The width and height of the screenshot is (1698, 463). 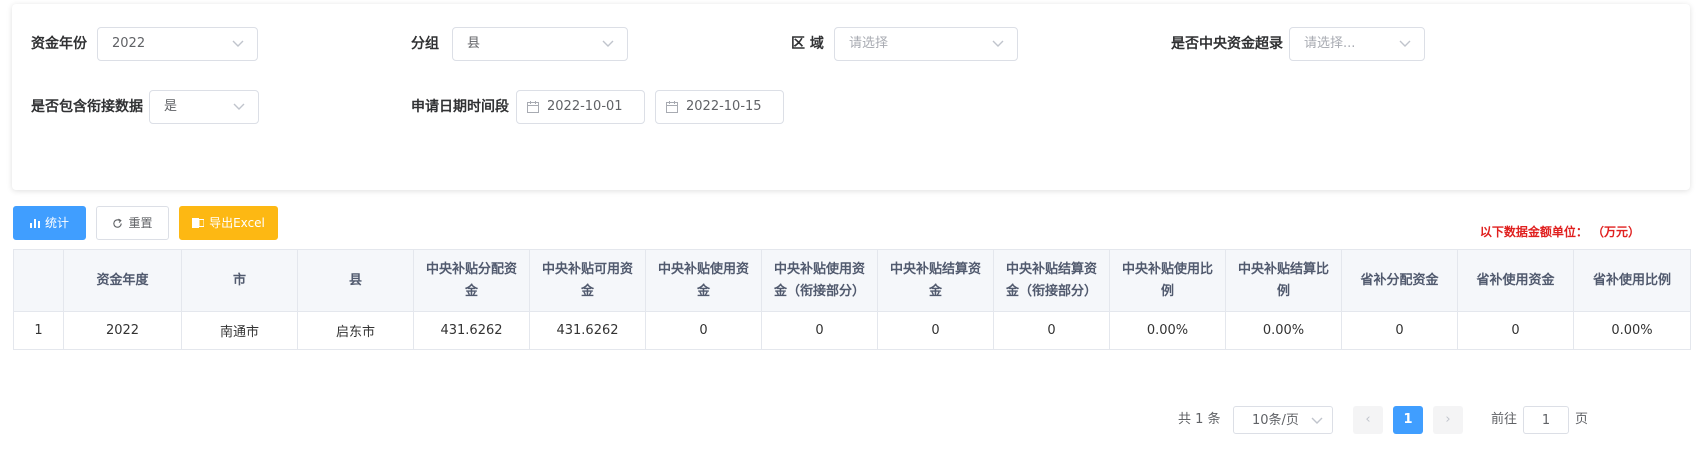 I want to click on chevron-left-icon: ‹, so click(x=1368, y=419).